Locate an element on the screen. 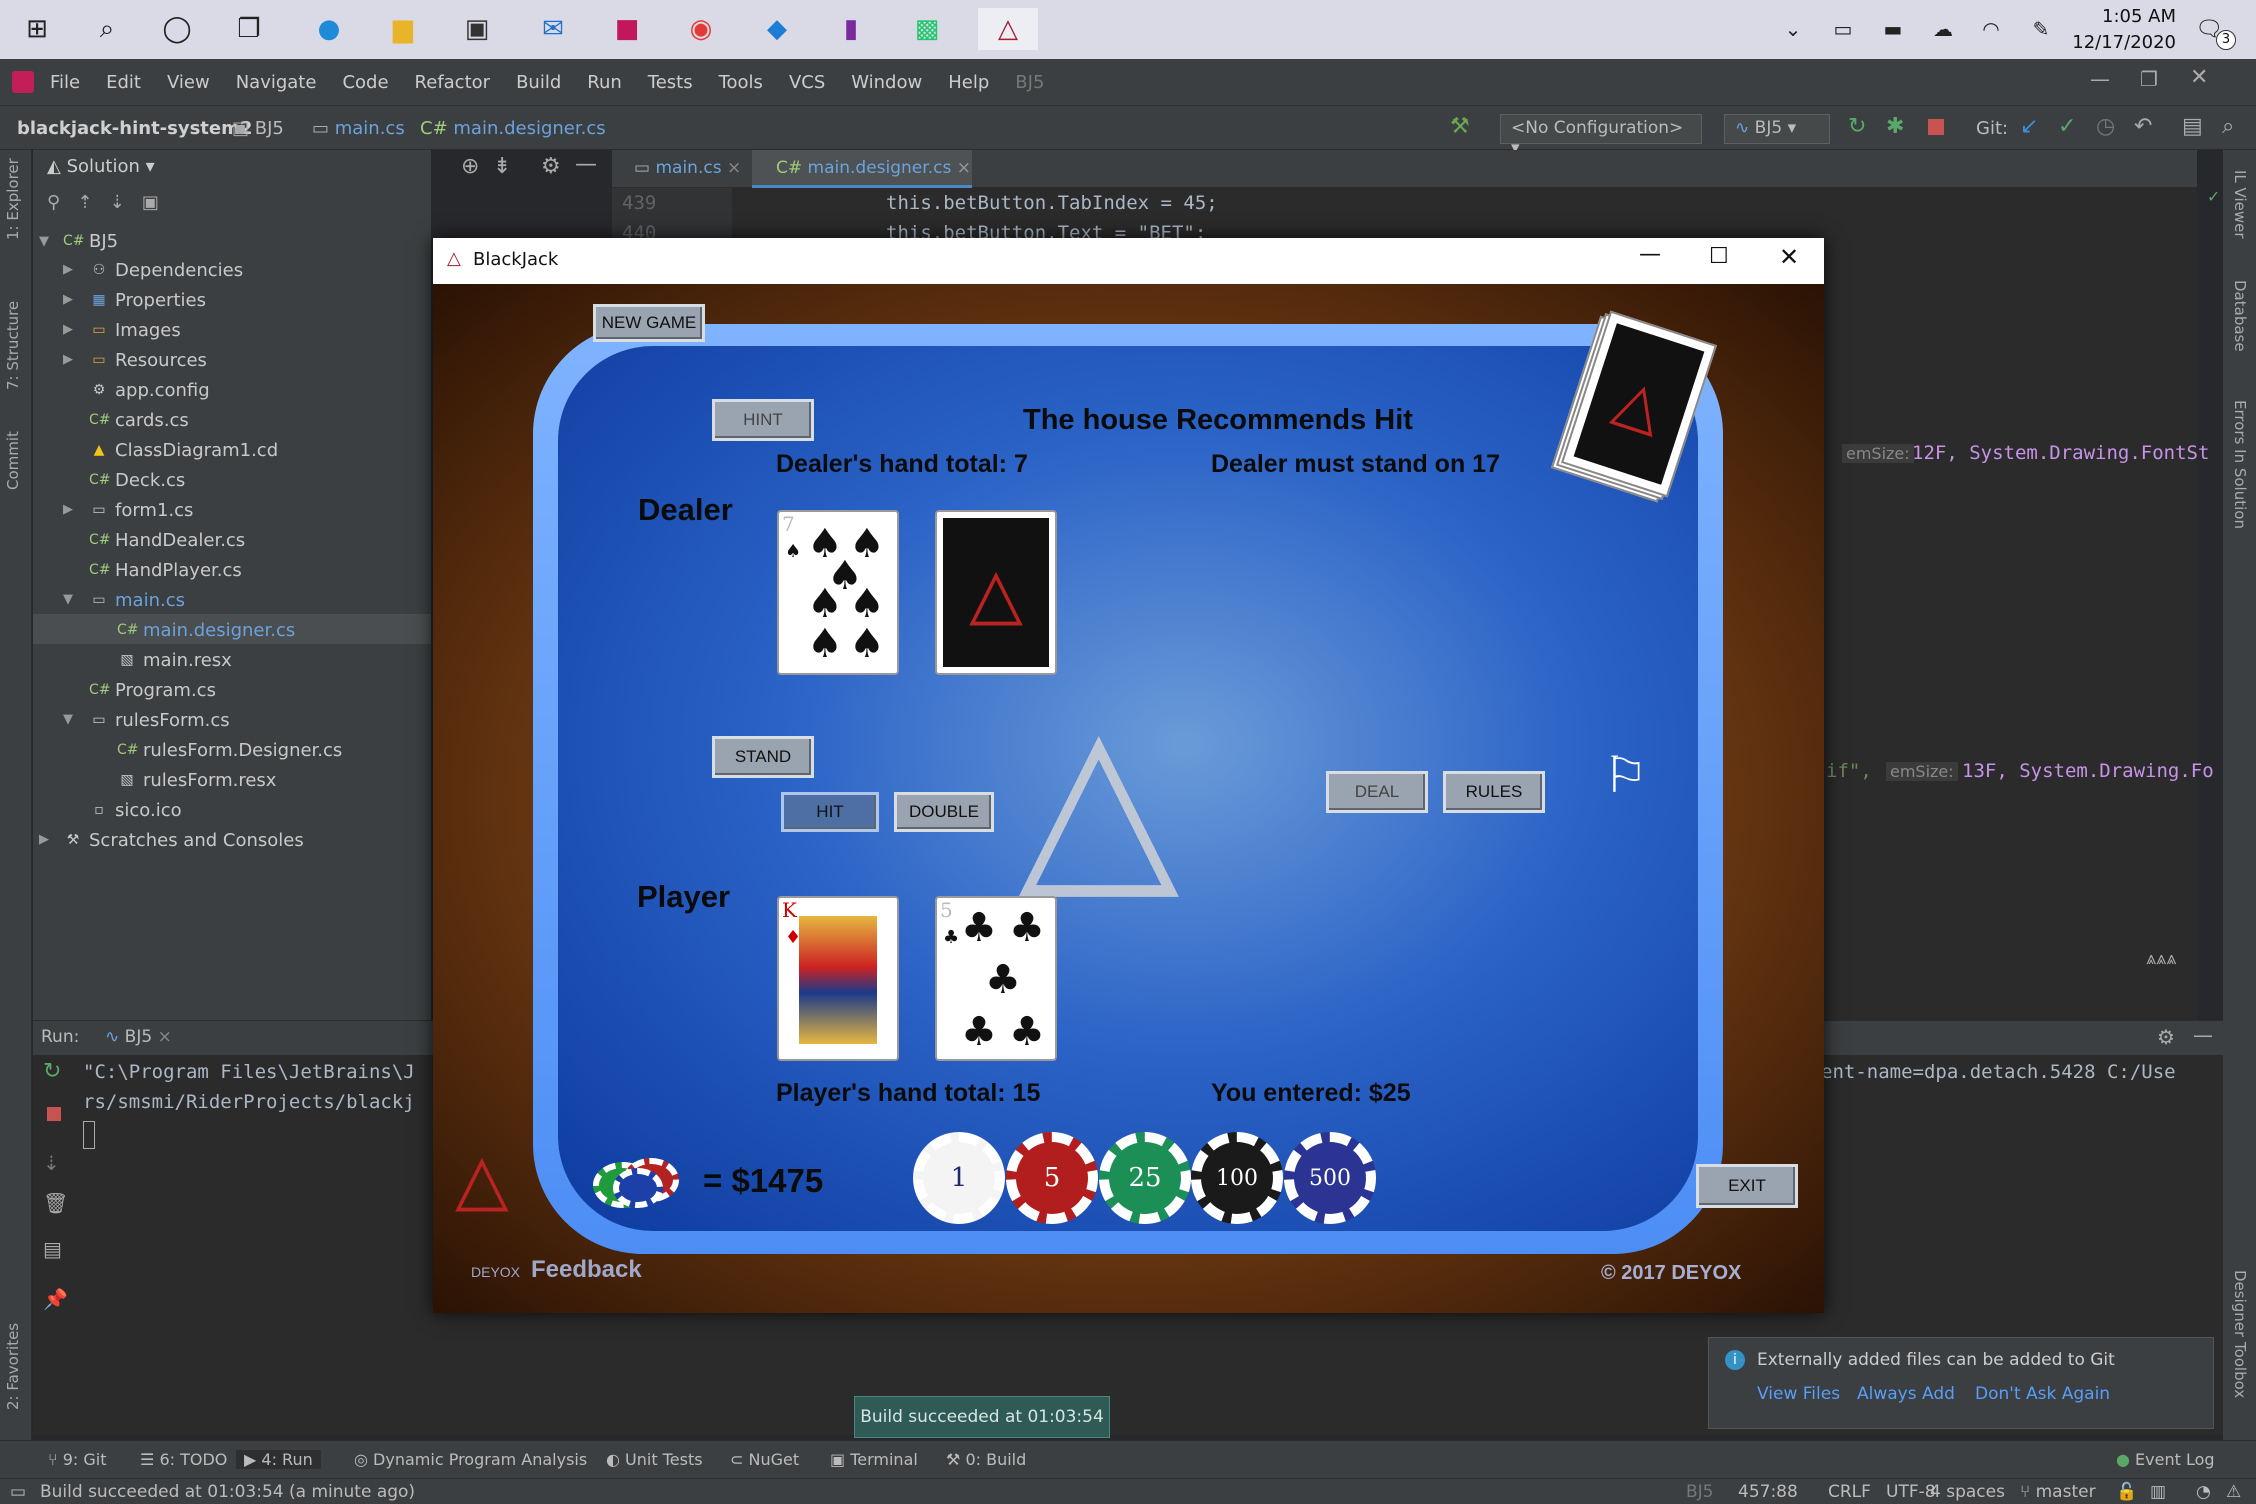  tree-item-rulesform-designer: C# rulesForm.Designer.cs is located at coordinates (229, 750).